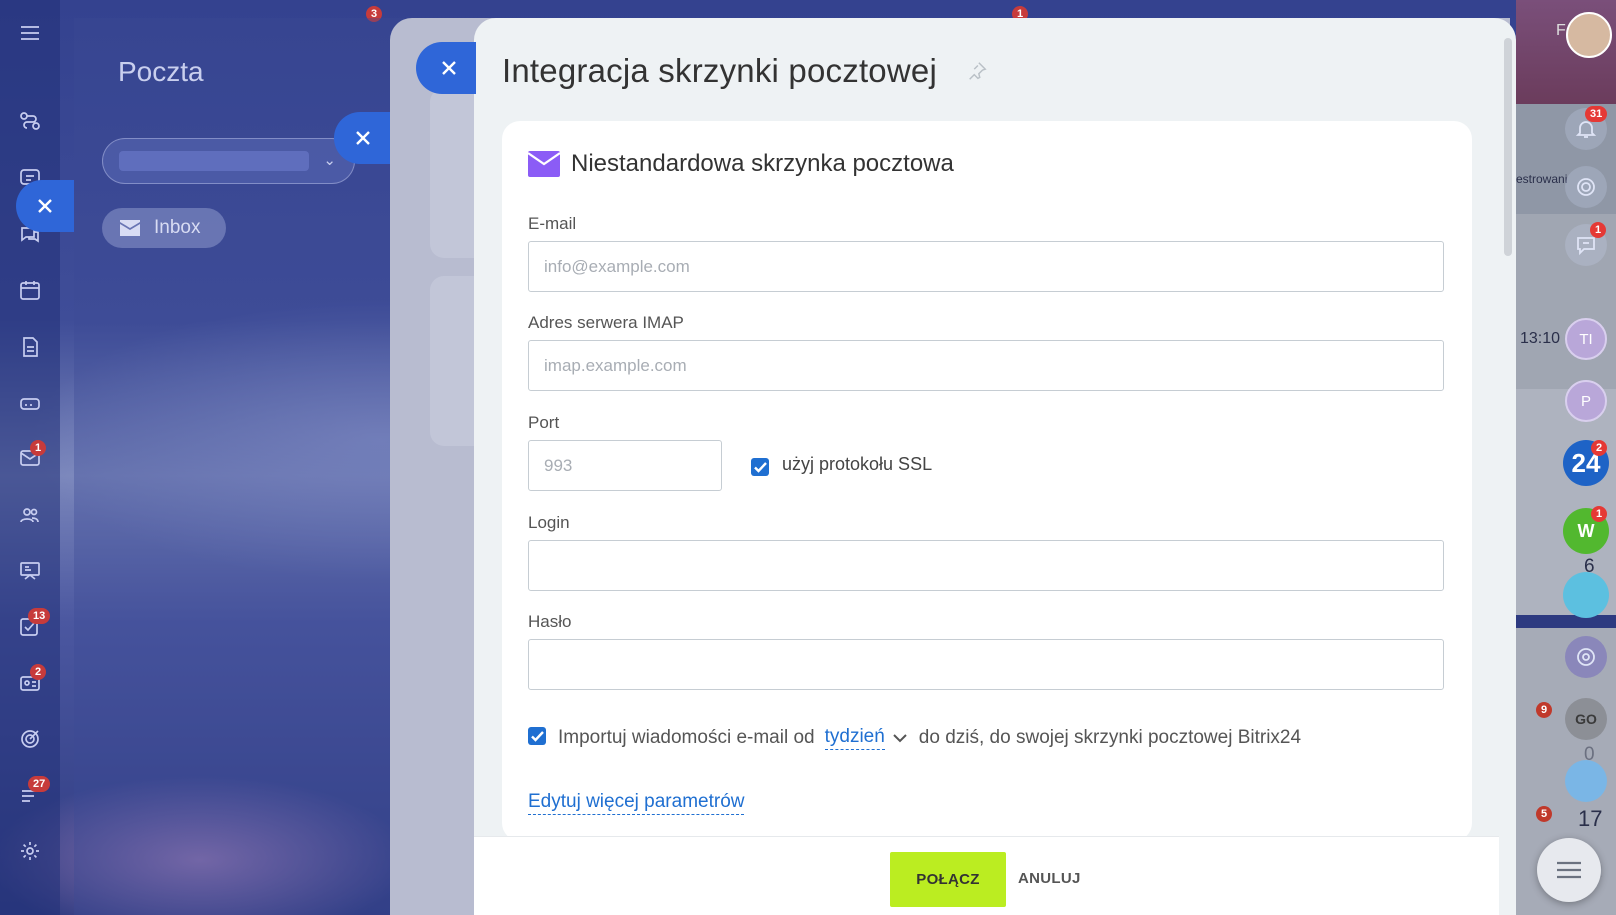 The height and width of the screenshot is (915, 1616). Describe the element at coordinates (1544, 710) in the screenshot. I see `count-9-badge: 9` at that location.